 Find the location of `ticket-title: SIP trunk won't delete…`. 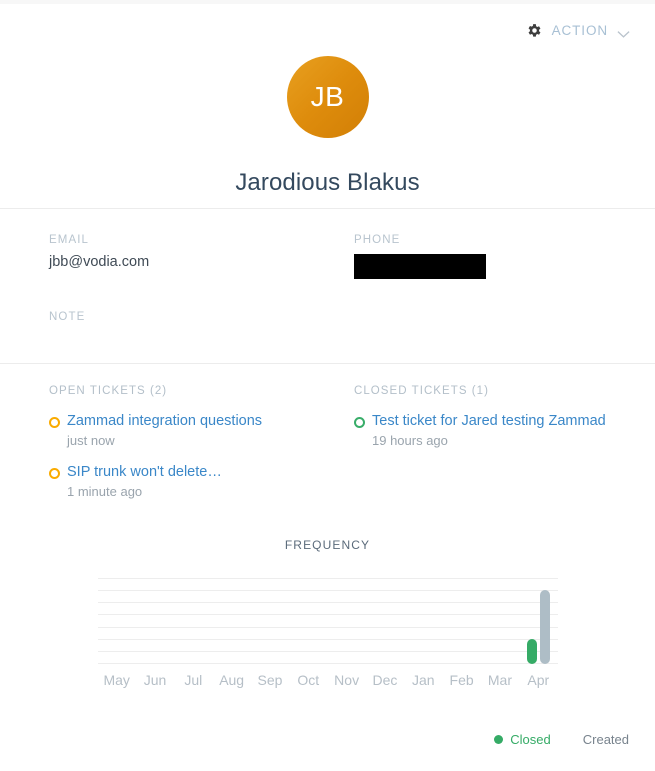

ticket-title: SIP trunk won't delete… is located at coordinates (144, 472).